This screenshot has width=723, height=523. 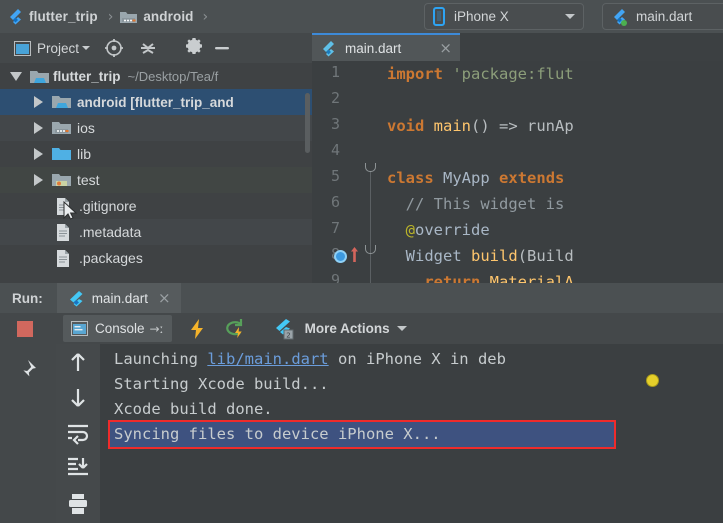 I want to click on hide-icon, so click(x=222, y=48).